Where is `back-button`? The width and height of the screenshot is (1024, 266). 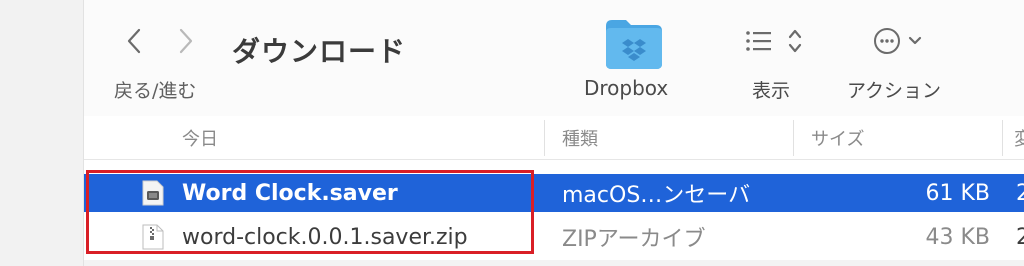 back-button is located at coordinates (134, 41).